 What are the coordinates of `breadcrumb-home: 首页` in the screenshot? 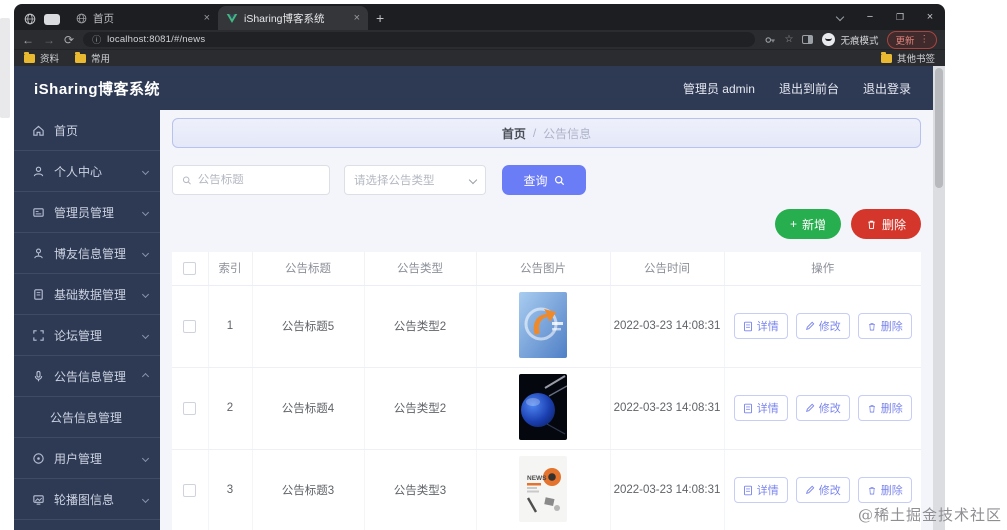 It's located at (514, 133).